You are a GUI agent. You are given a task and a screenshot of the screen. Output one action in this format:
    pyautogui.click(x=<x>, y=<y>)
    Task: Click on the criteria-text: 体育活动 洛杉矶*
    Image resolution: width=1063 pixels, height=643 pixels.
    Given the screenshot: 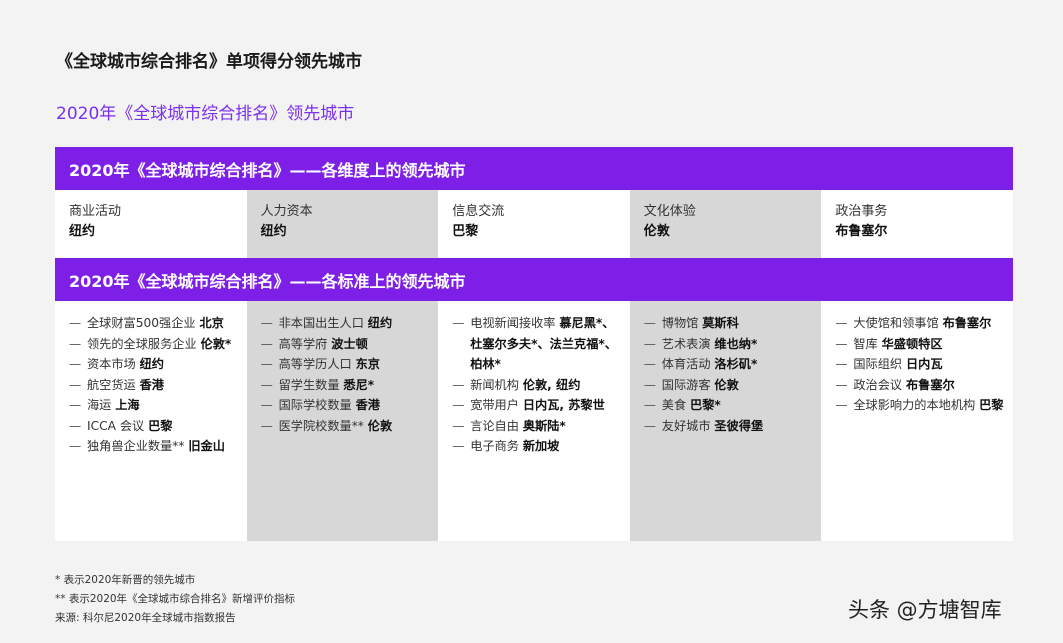 What is the action you would take?
    pyautogui.click(x=739, y=364)
    